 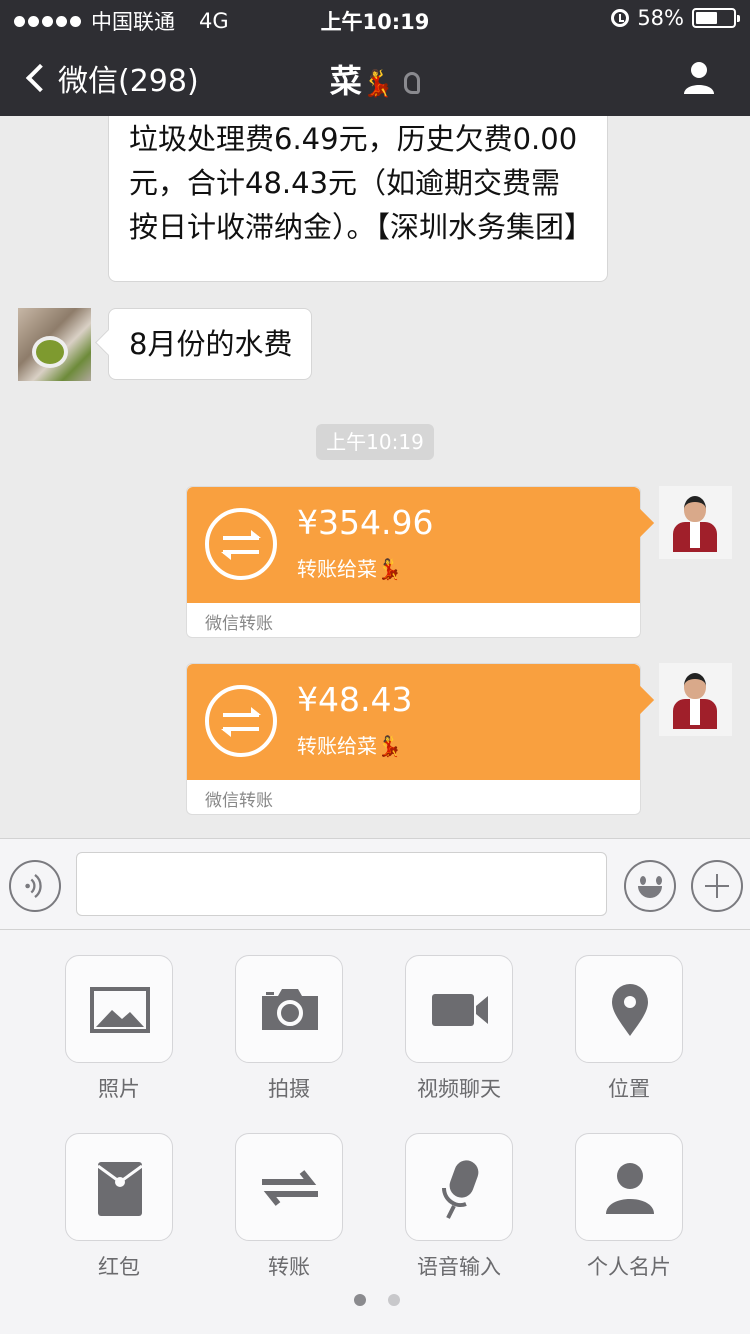 I want to click on panel-label-contact-card: 个人名片, so click(x=629, y=1267).